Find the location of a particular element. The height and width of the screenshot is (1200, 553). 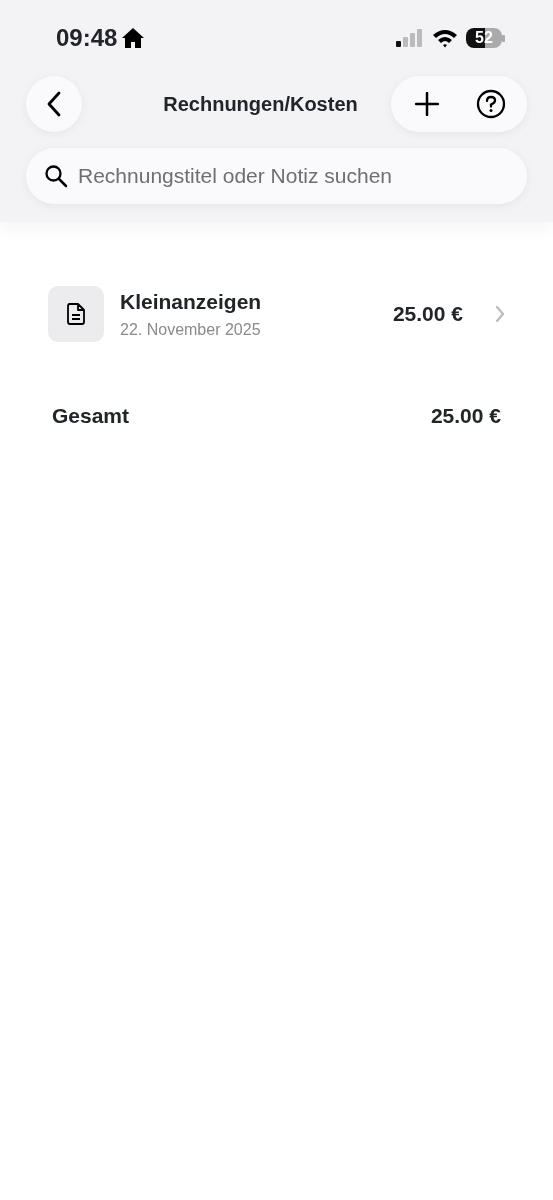

invoice-amount: 25.00 € is located at coordinates (427, 314).